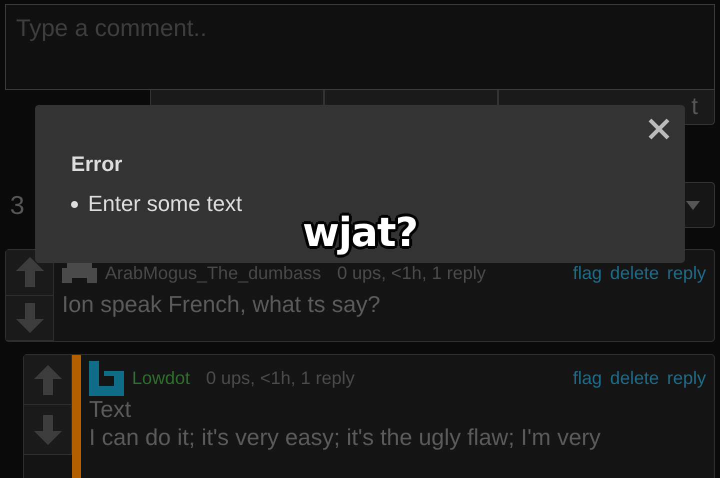  What do you see at coordinates (97, 165) in the screenshot?
I see `dialog-title: Error` at bounding box center [97, 165].